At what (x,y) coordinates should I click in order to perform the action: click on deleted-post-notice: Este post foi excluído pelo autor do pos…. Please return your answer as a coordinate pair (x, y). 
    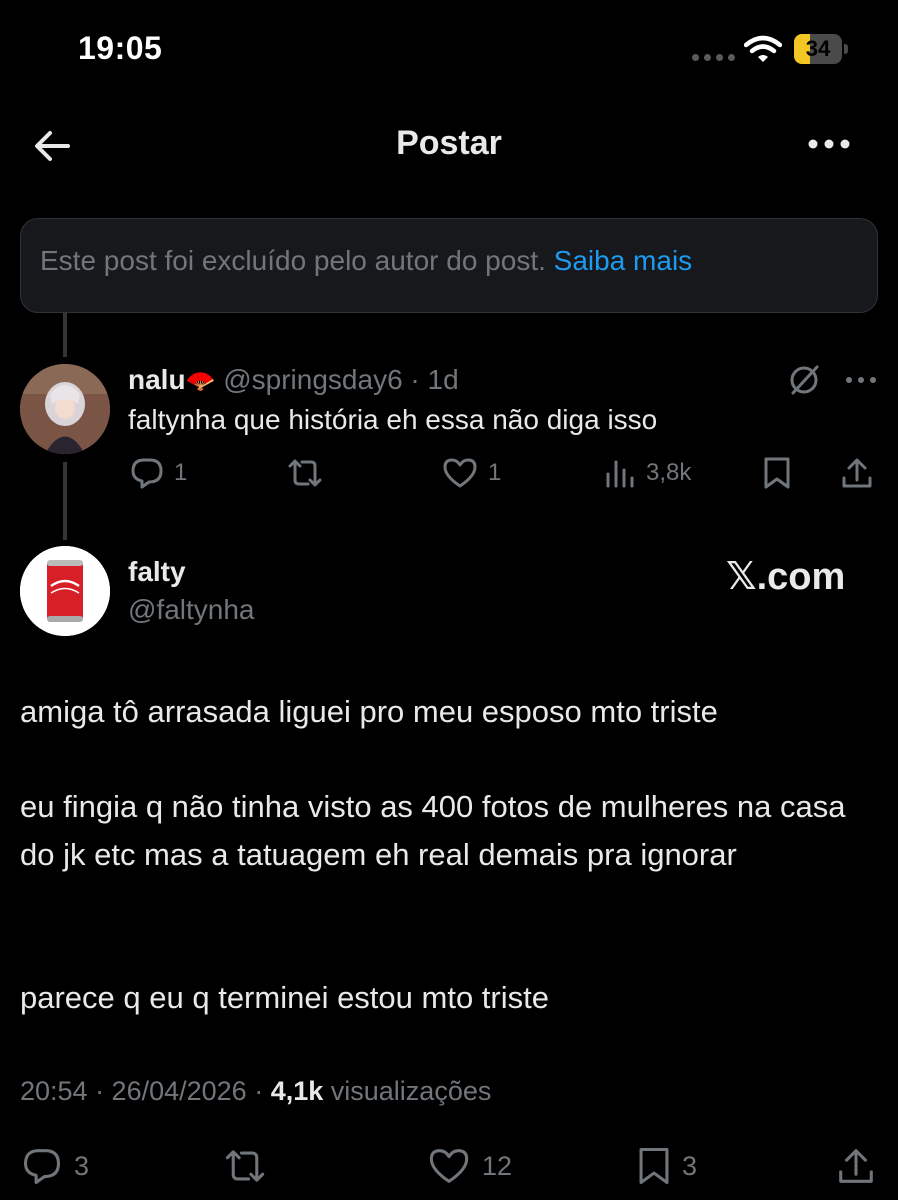
    Looking at the image, I should click on (449, 265).